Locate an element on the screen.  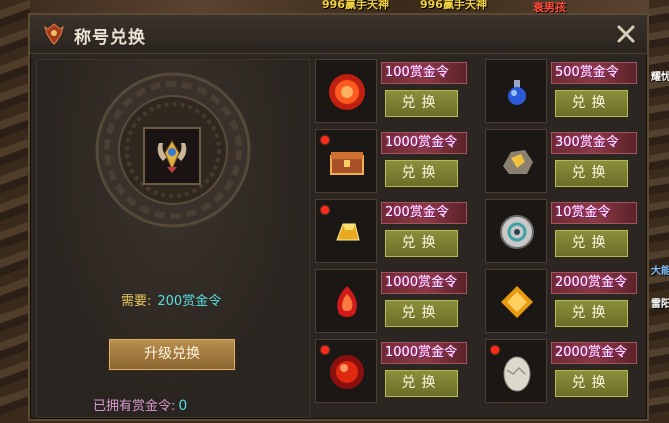
demon-crest-icon is located at coordinates (54, 34).